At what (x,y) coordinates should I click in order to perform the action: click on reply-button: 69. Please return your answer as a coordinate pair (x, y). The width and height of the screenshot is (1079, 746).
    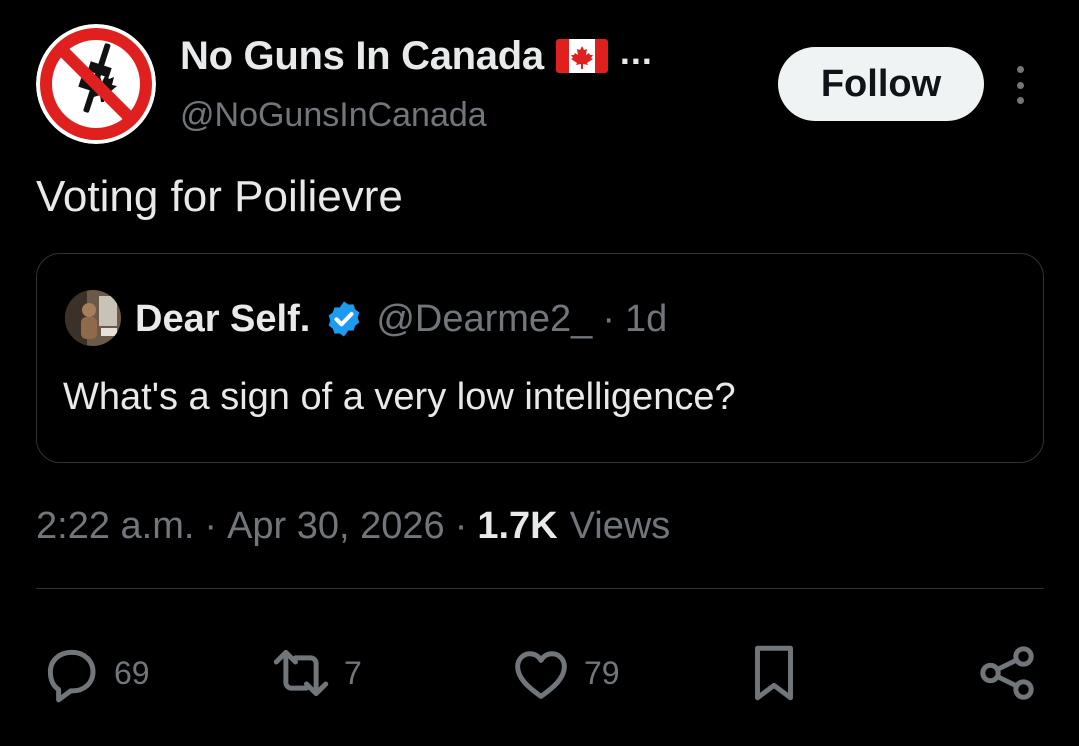
    Looking at the image, I should click on (94, 673).